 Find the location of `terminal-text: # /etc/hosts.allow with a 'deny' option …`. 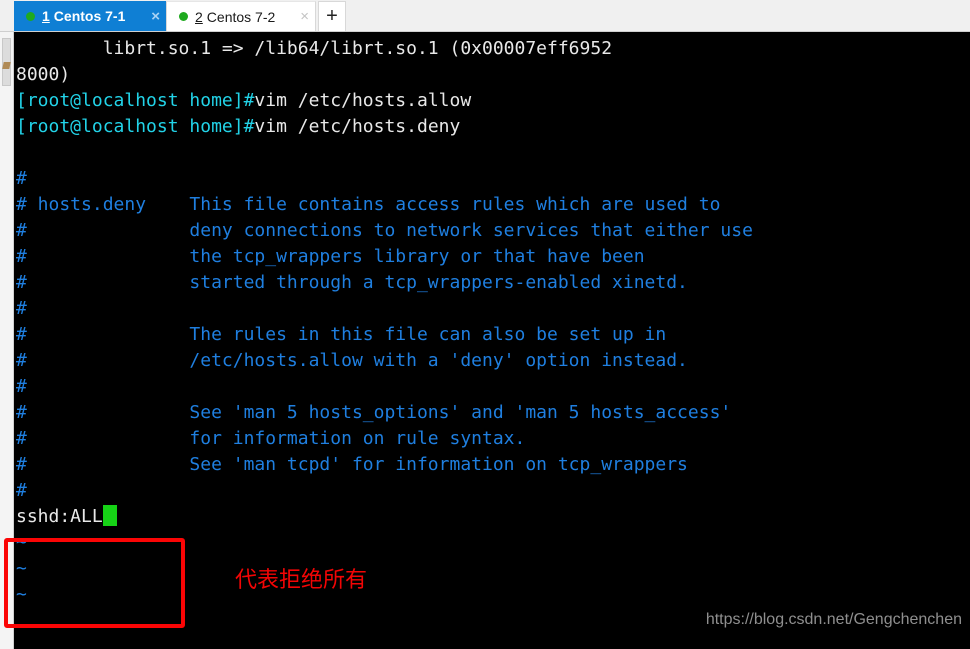

terminal-text: # /etc/hosts.allow with a 'deny' option … is located at coordinates (352, 360).